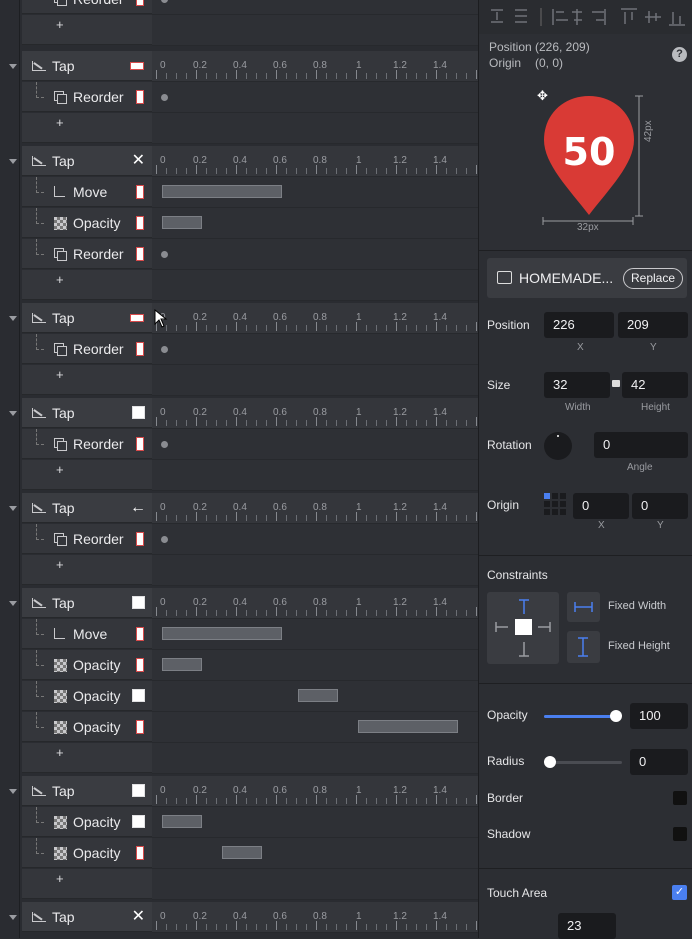 The width and height of the screenshot is (692, 939). What do you see at coordinates (655, 385) in the screenshot?
I see `size-height-field: 42` at bounding box center [655, 385].